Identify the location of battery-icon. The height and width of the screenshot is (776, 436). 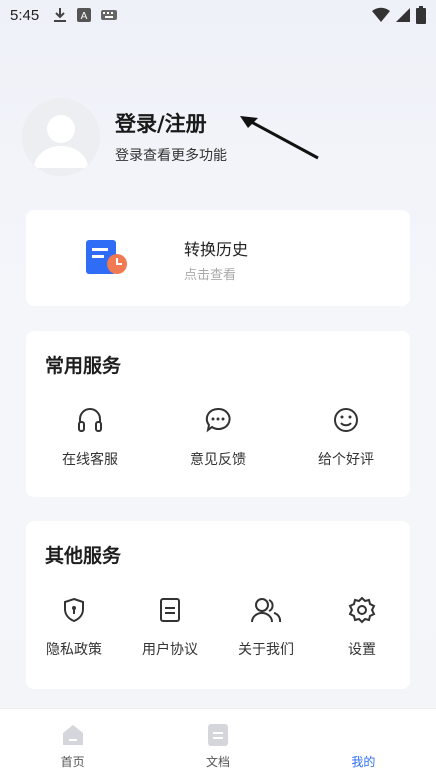
(421, 15).